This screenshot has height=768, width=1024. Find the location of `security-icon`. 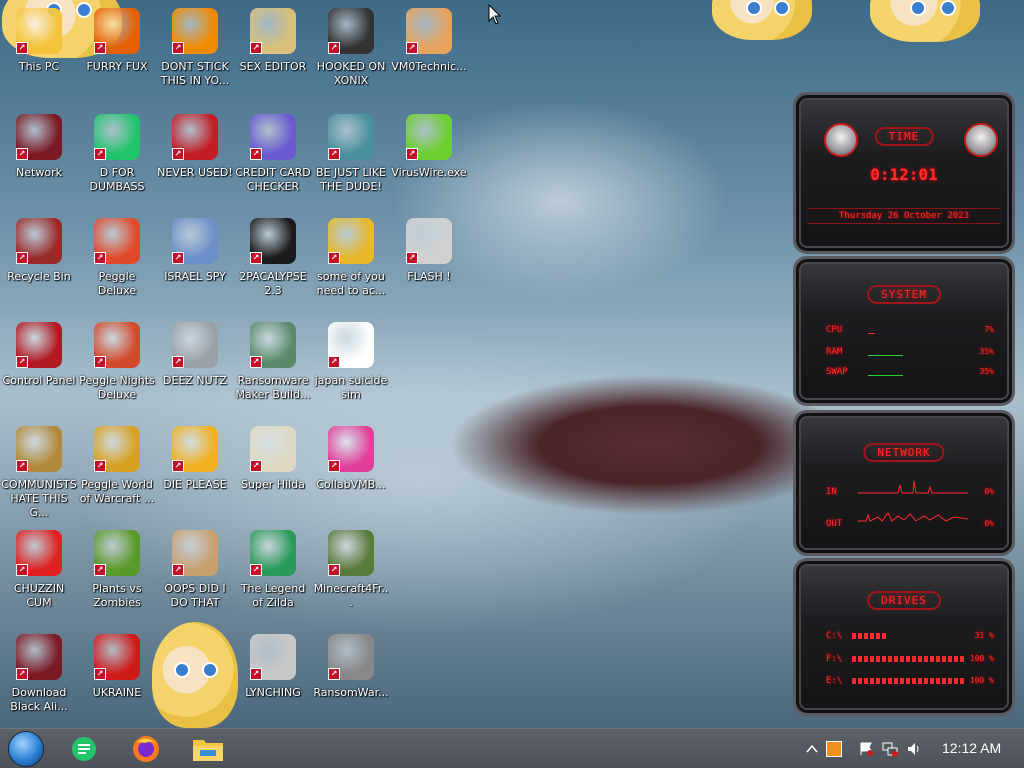

security-icon is located at coordinates (834, 749).